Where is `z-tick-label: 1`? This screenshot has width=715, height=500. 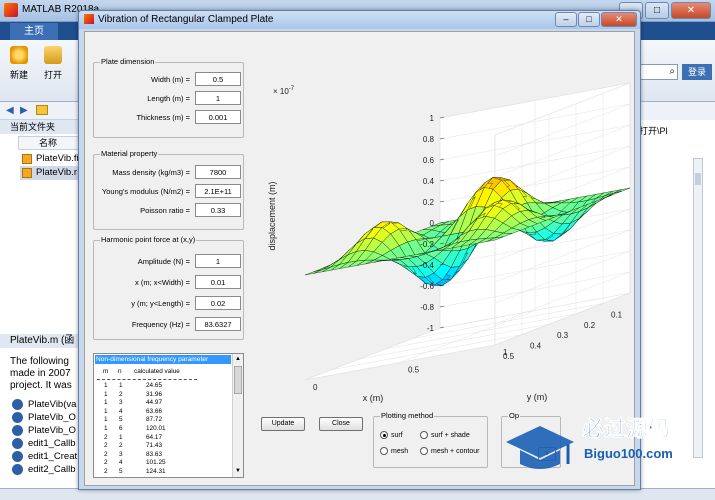
z-tick-label: 1 is located at coordinates (432, 118).